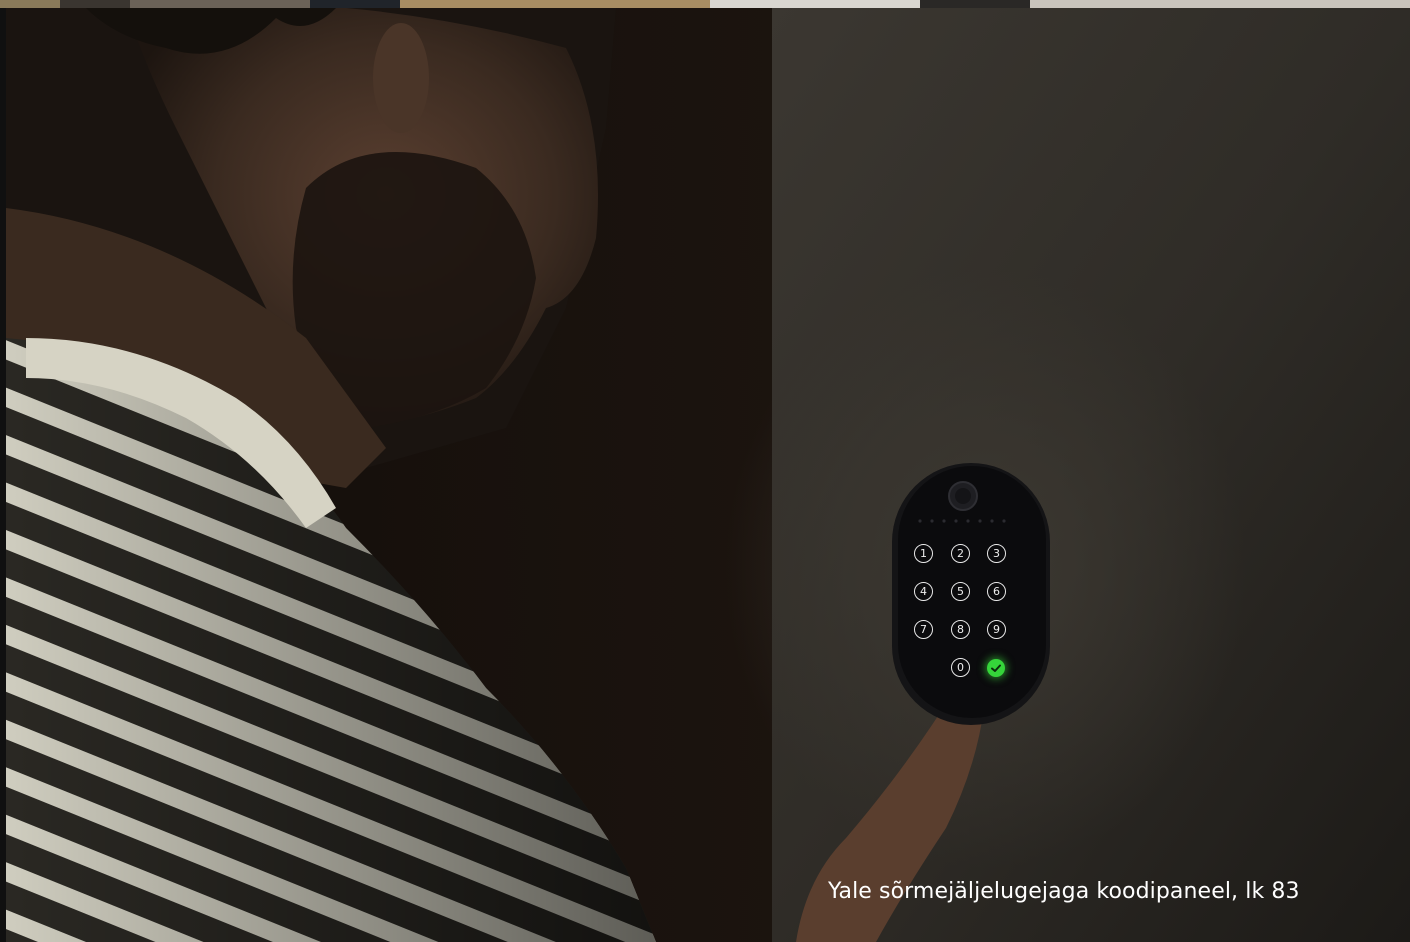 The image size is (1410, 942). What do you see at coordinates (960, 553) in the screenshot?
I see `keypad-key-2: 2` at bounding box center [960, 553].